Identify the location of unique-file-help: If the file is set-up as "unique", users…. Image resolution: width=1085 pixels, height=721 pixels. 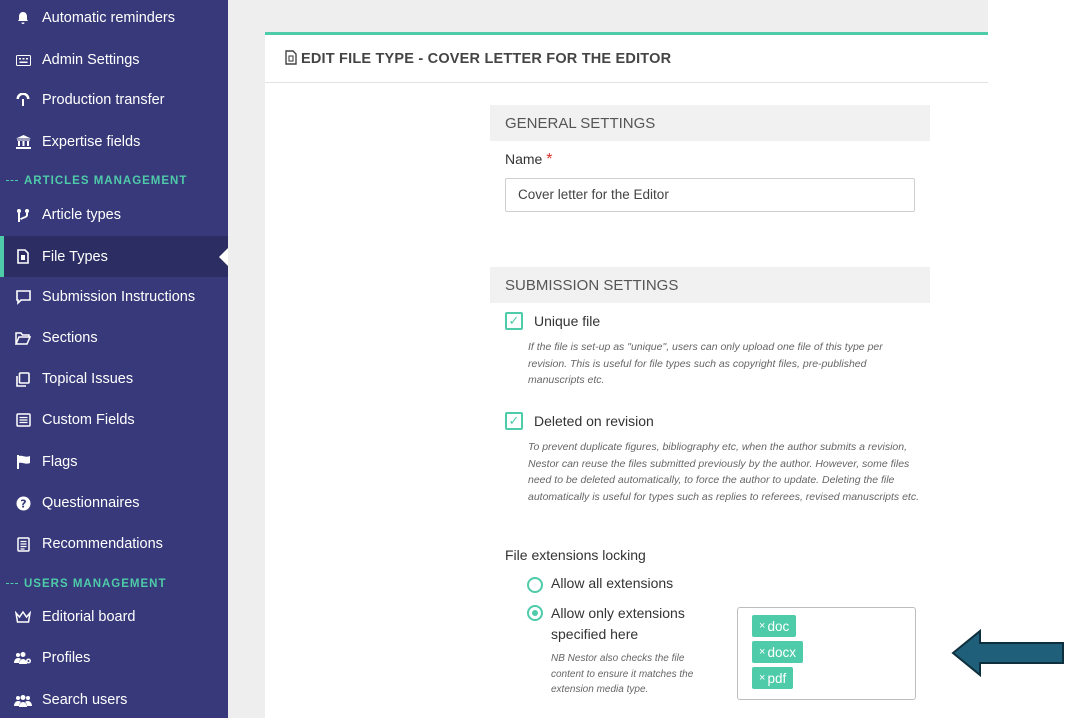
(705, 363).